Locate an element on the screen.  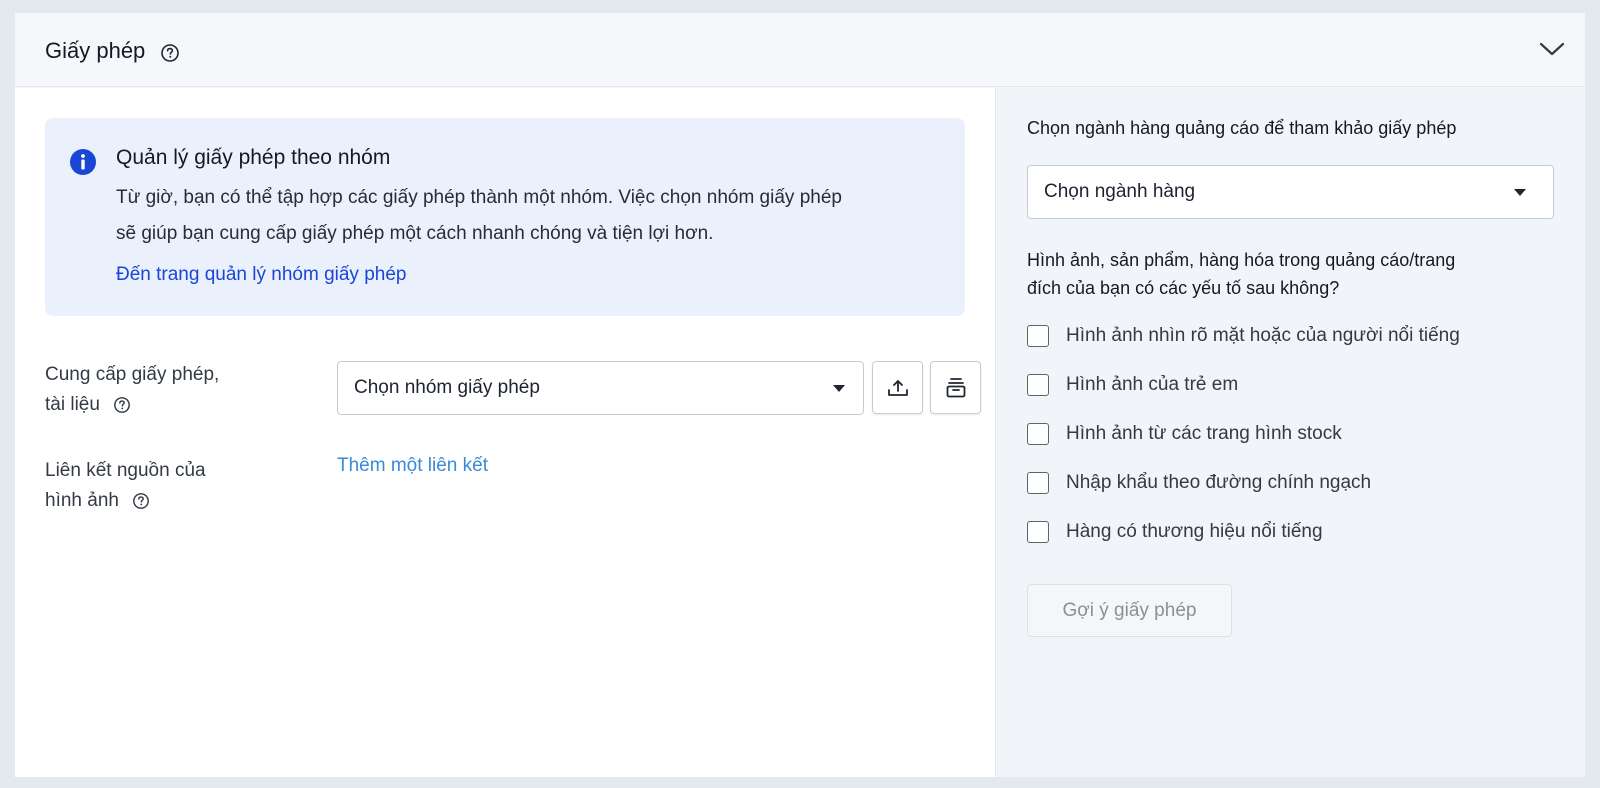
license-group-management-link: Đến trang quản lý nhóm giấy phép is located at coordinates (261, 275).